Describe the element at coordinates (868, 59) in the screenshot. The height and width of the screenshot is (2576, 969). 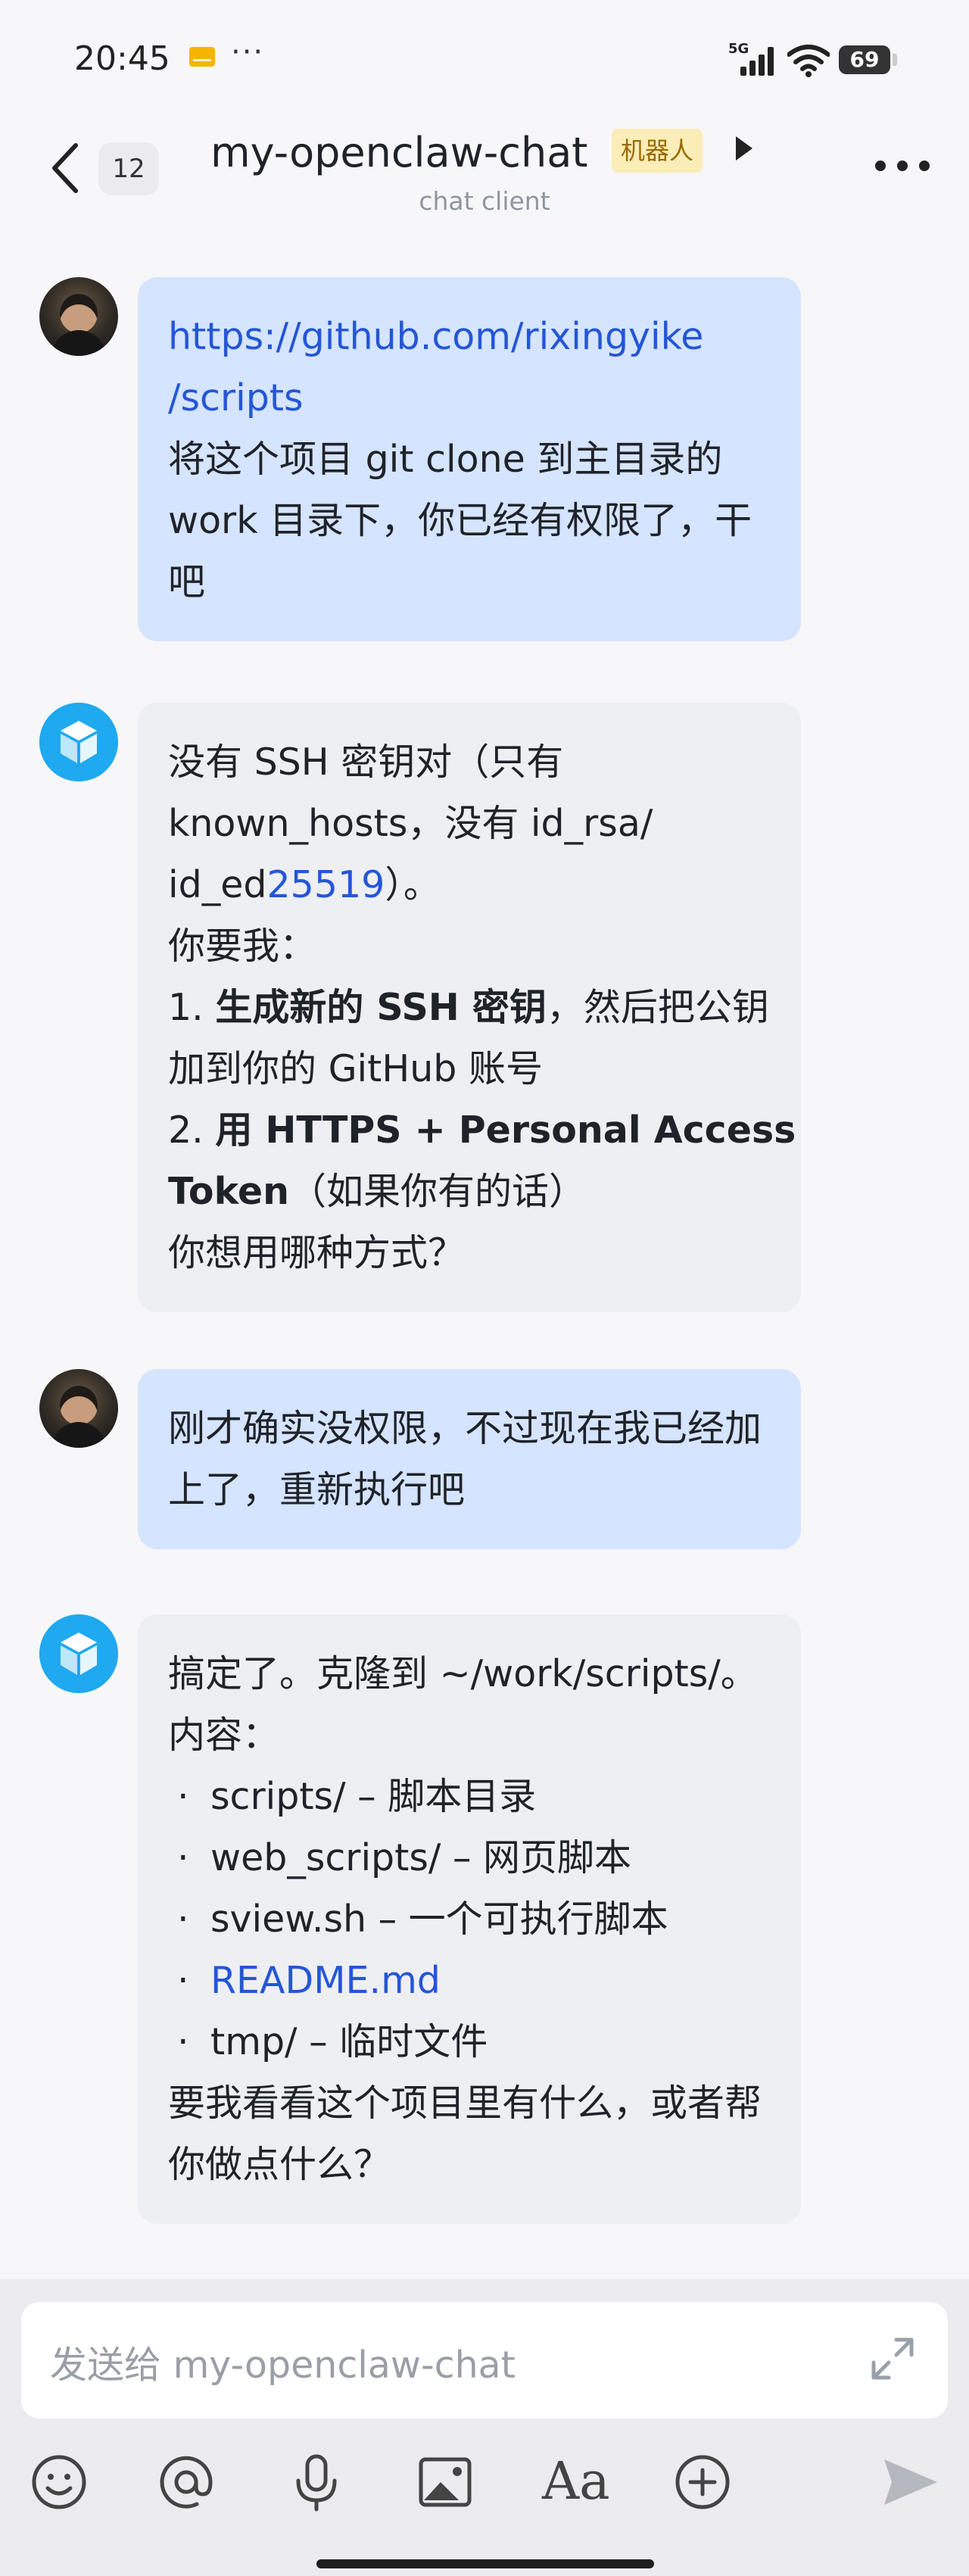
I see `battery-indicator: 69` at that location.